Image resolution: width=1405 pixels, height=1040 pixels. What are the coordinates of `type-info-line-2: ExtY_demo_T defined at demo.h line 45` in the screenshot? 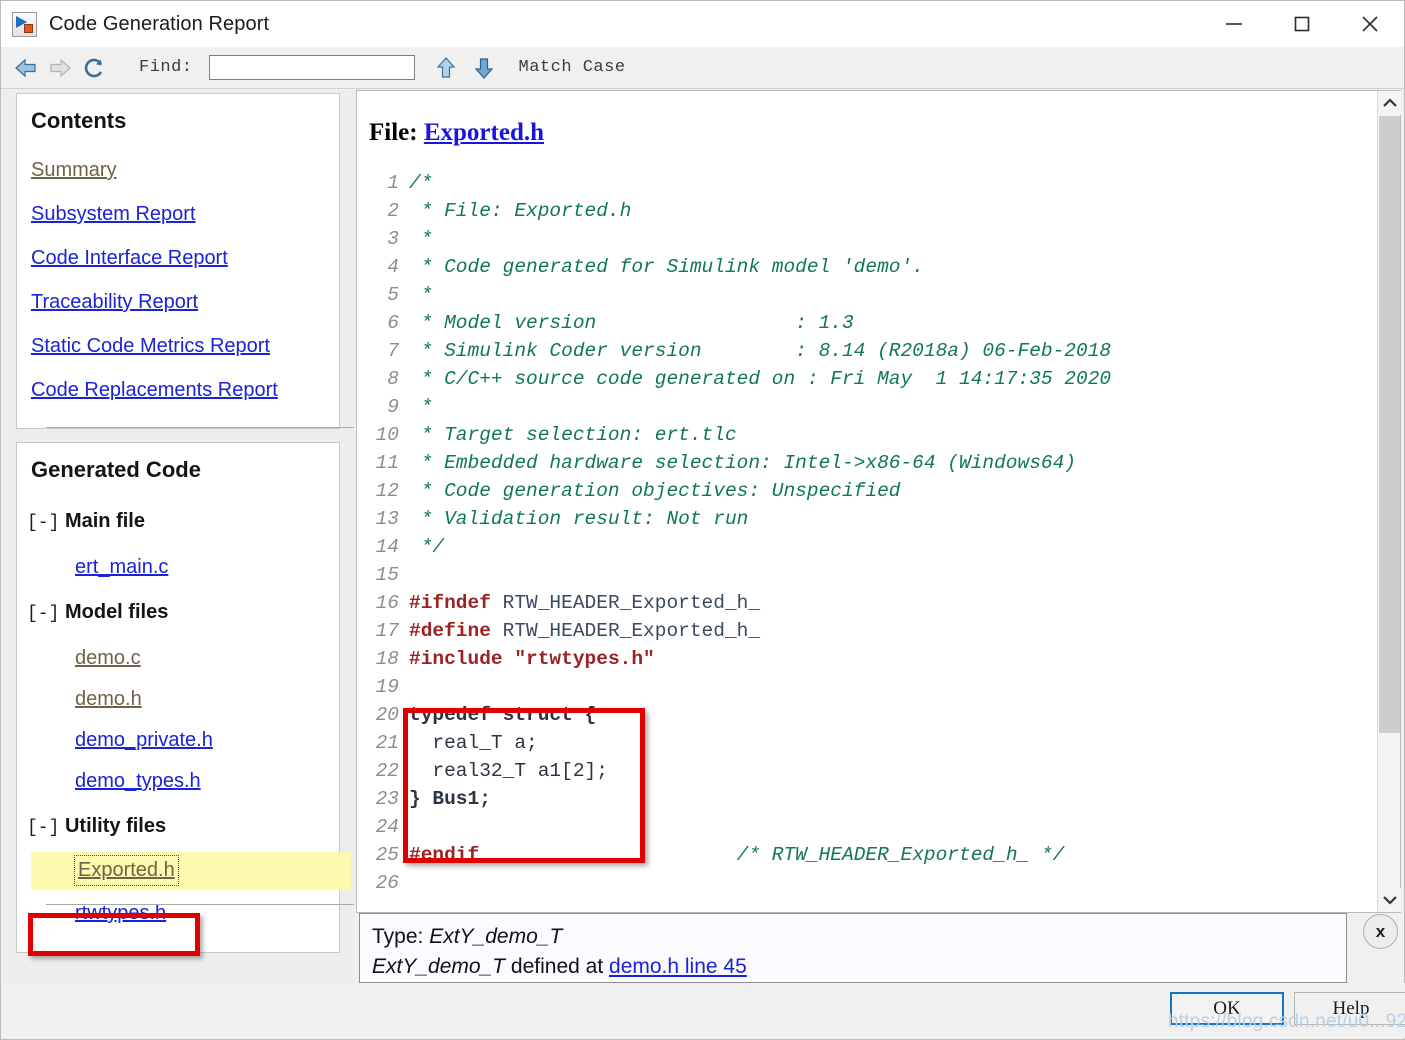 It's located at (853, 967).